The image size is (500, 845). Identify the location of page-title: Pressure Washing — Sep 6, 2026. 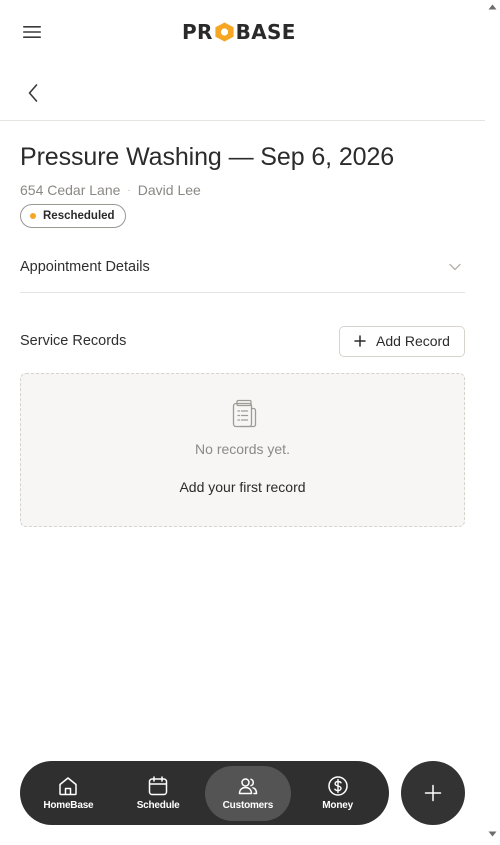
(207, 157).